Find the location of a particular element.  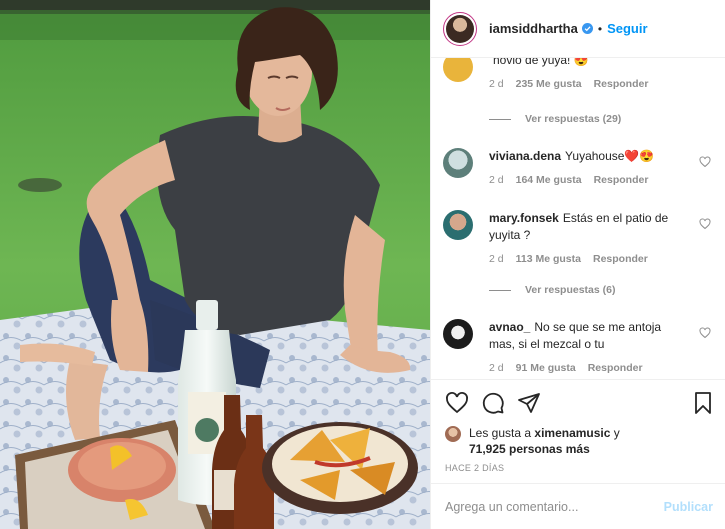

add-comment-bar: Agrega un comentario... Publicar is located at coordinates (578, 506).